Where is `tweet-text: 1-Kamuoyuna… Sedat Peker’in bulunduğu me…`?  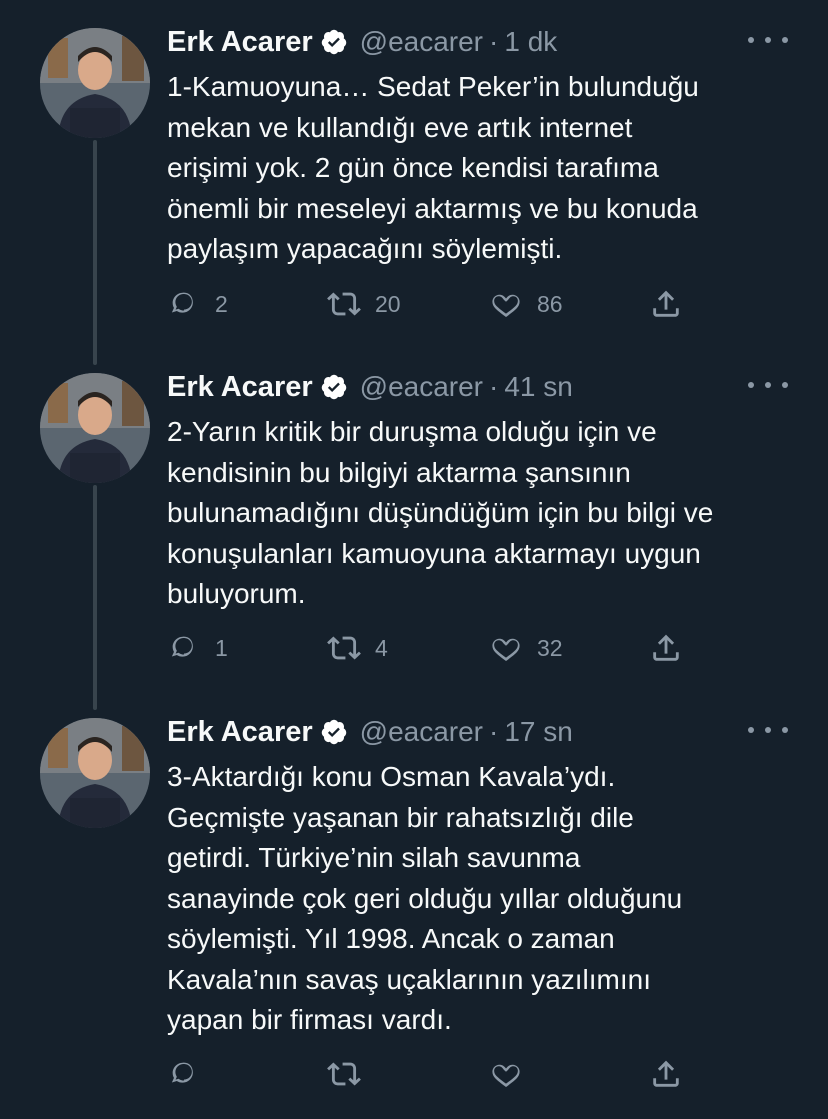
tweet-text: 1-Kamuoyuna… Sedat Peker’in bulunduğu me… is located at coordinates (433, 167).